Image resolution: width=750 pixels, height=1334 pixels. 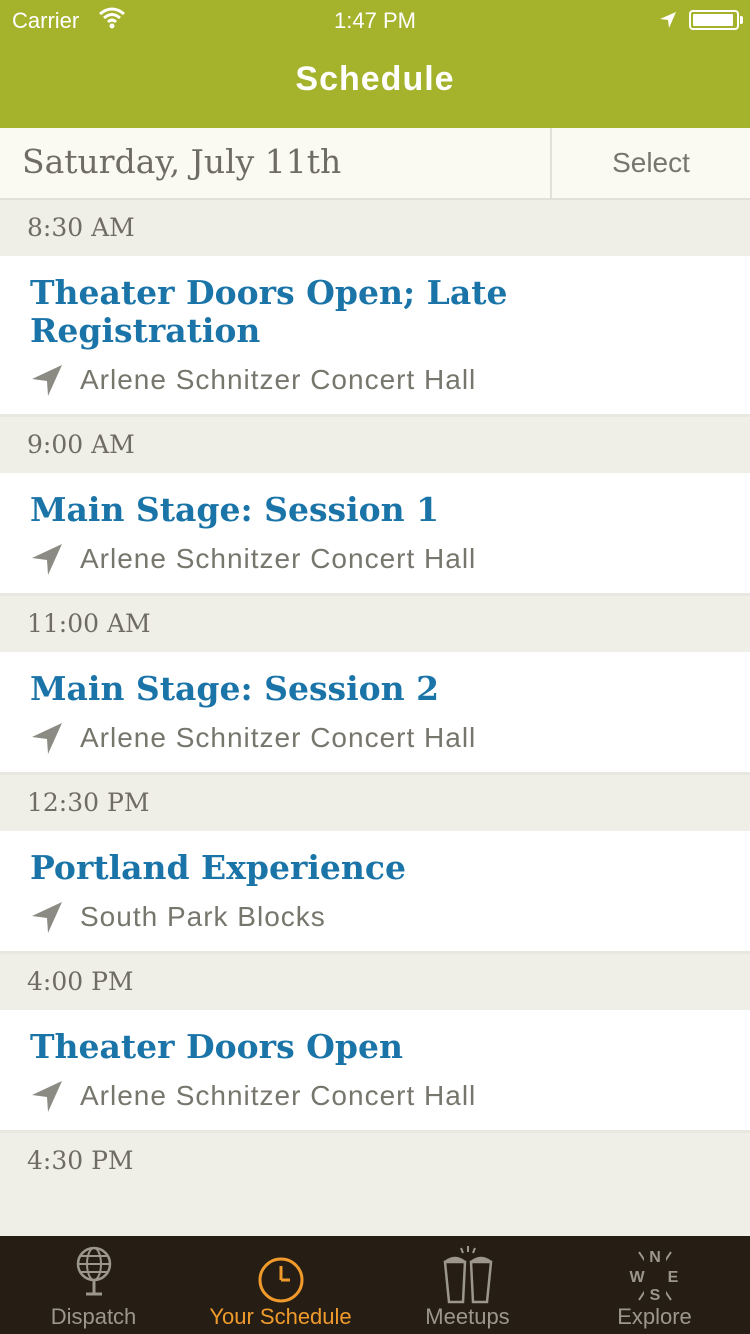 I want to click on event-title: Portland Experience, so click(x=218, y=867).